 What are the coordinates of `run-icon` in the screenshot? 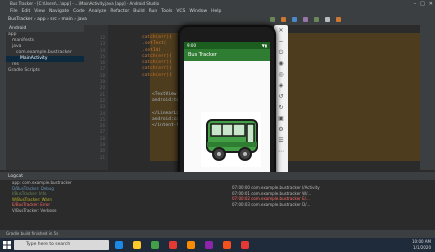 It's located at (272, 19).